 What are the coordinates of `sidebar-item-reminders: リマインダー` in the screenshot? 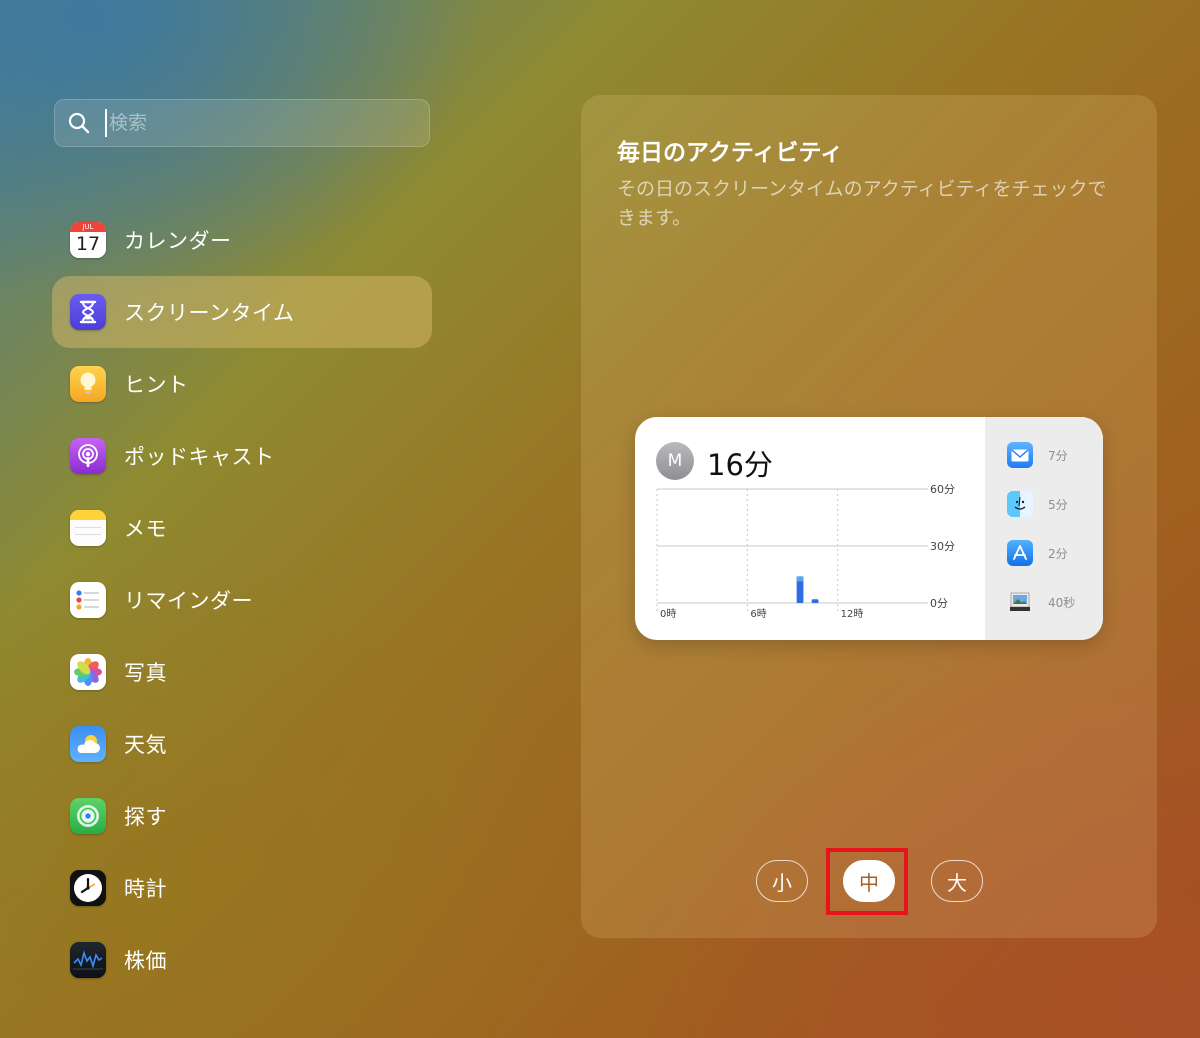 It's located at (242, 600).